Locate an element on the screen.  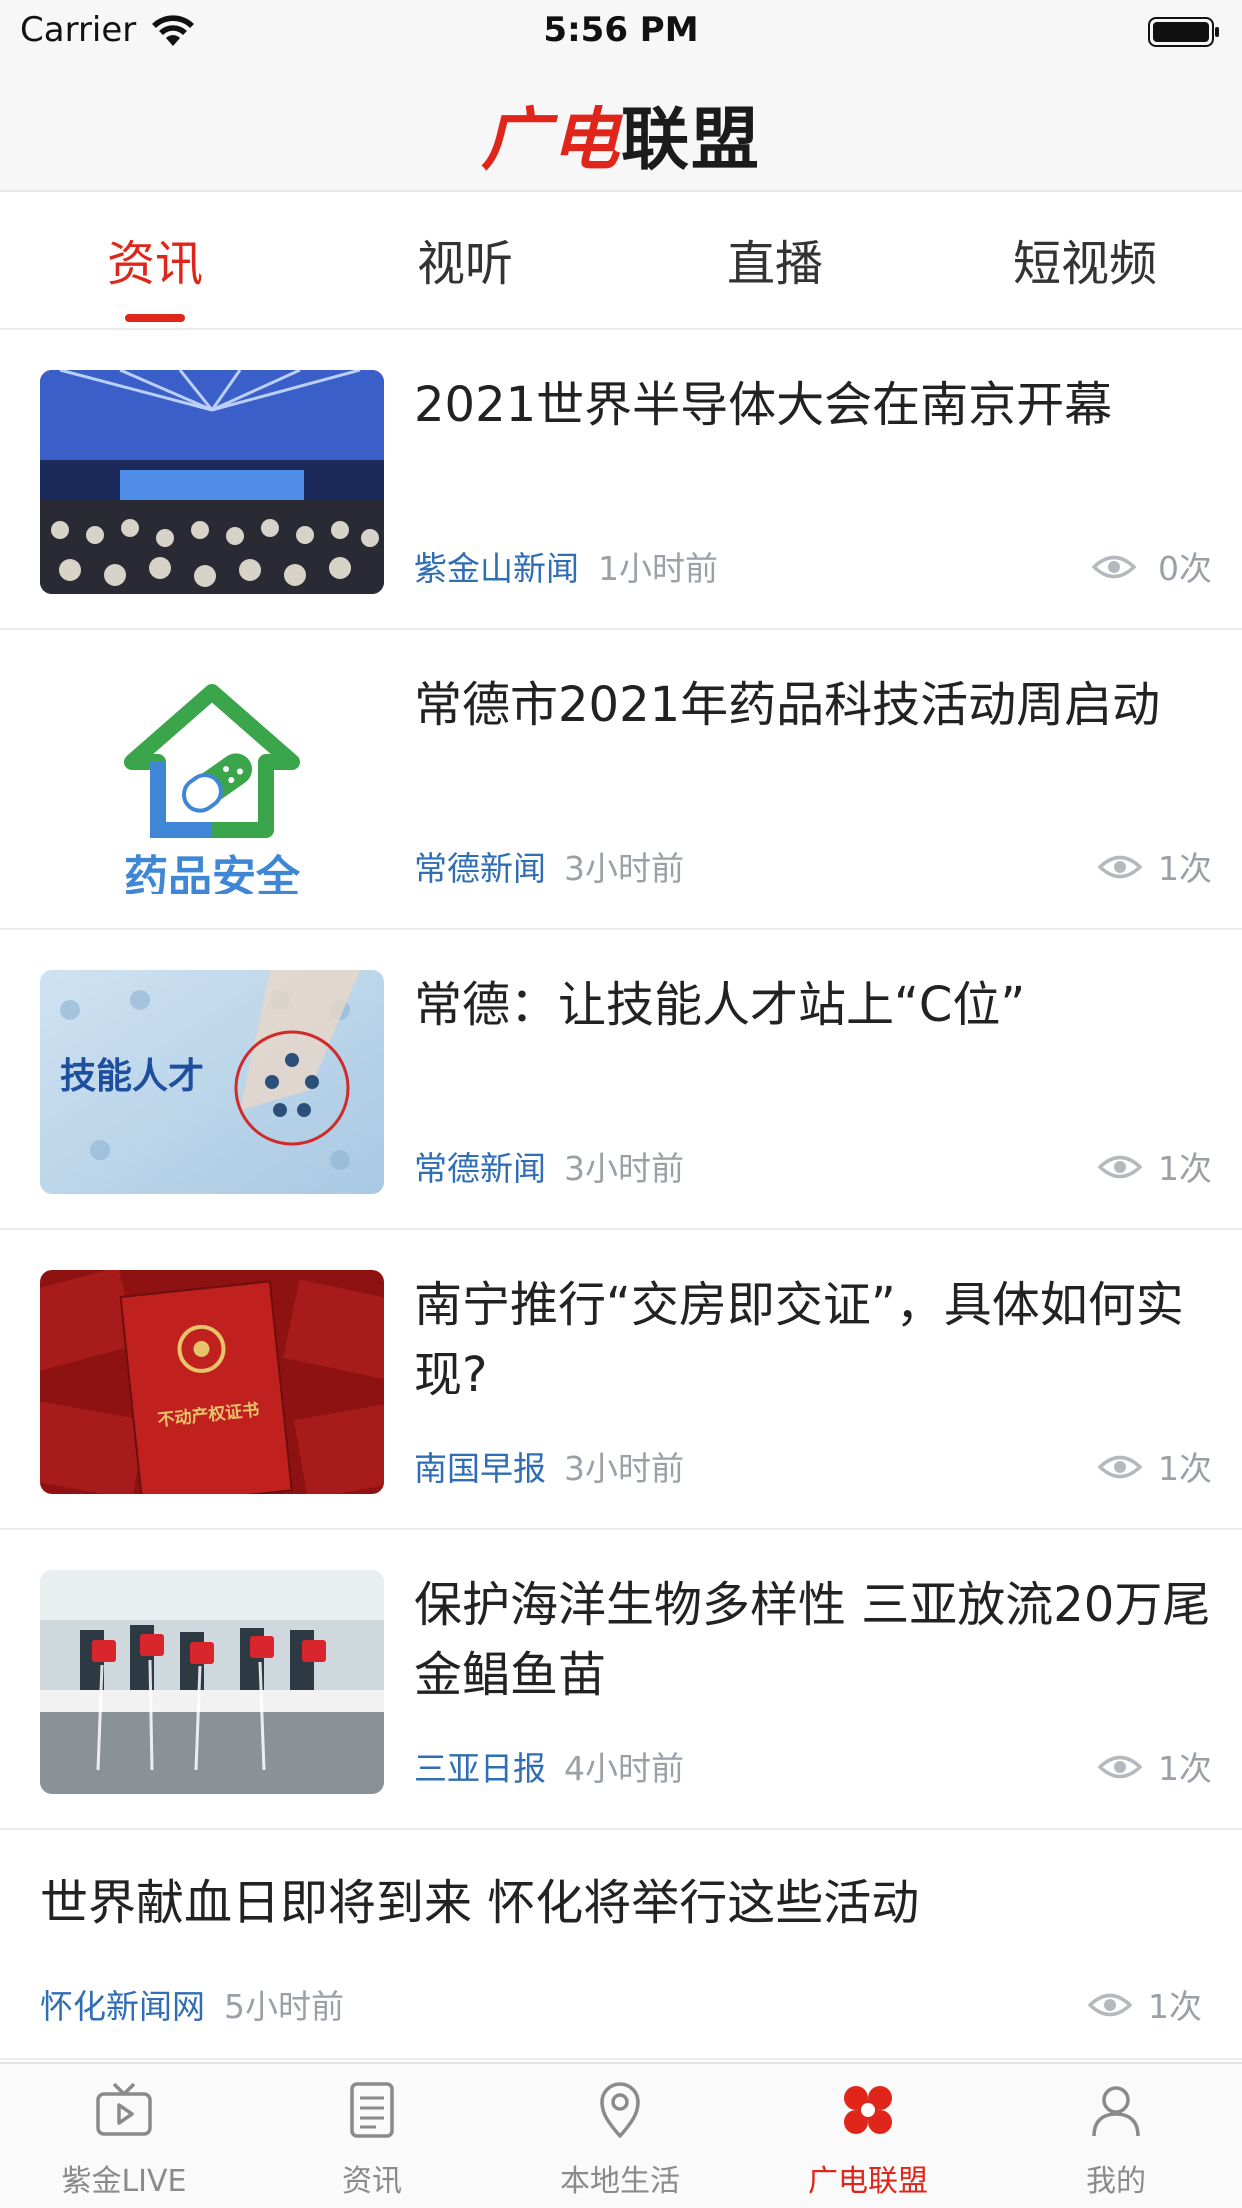
news-source: 紫金山新闻 is located at coordinates (496, 568).